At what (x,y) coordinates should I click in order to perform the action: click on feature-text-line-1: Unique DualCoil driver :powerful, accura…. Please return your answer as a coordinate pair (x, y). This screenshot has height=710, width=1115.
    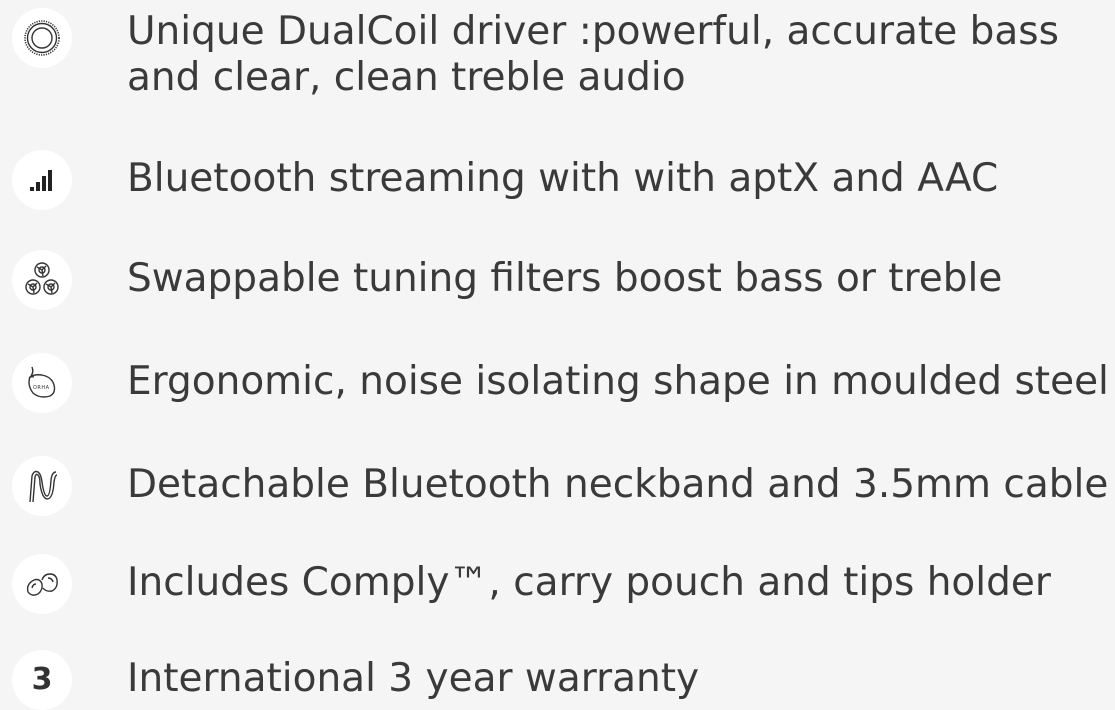
    Looking at the image, I should click on (593, 31).